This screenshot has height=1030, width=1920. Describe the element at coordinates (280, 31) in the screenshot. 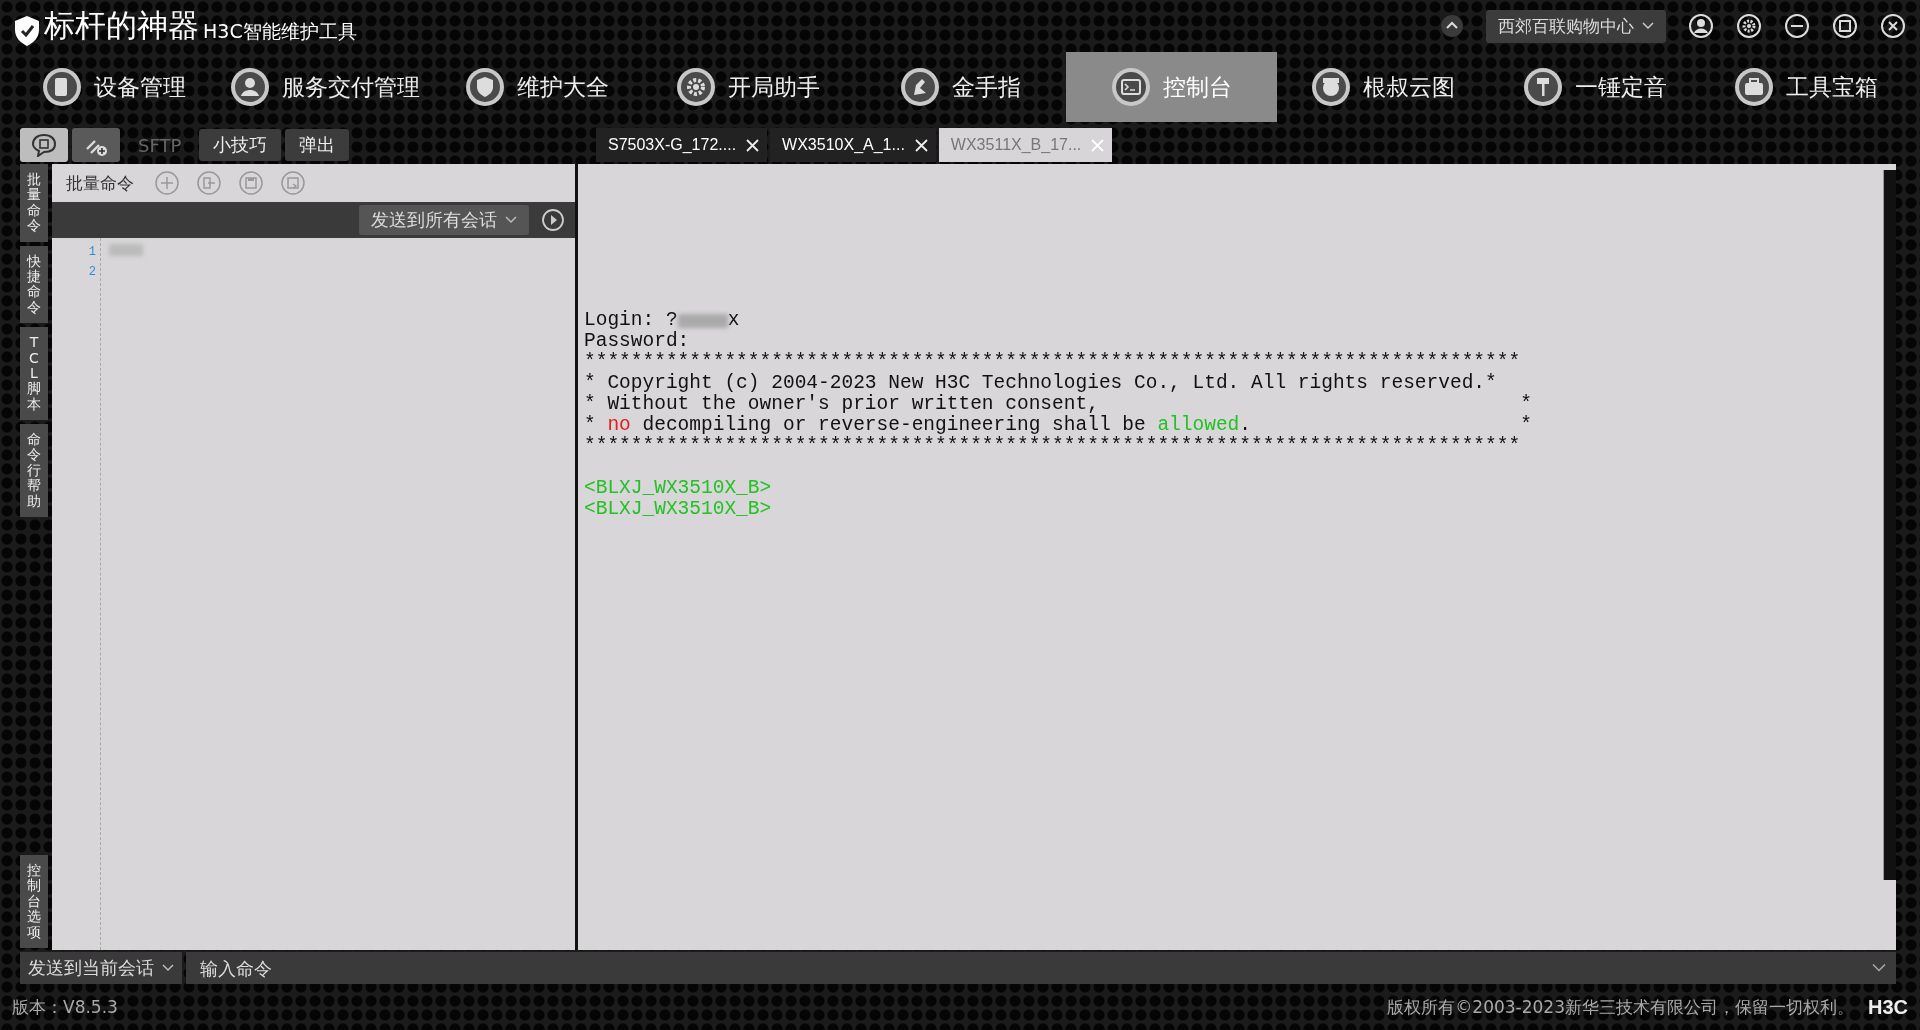

I see `app-subtitle: H3C智能维护工具` at that location.